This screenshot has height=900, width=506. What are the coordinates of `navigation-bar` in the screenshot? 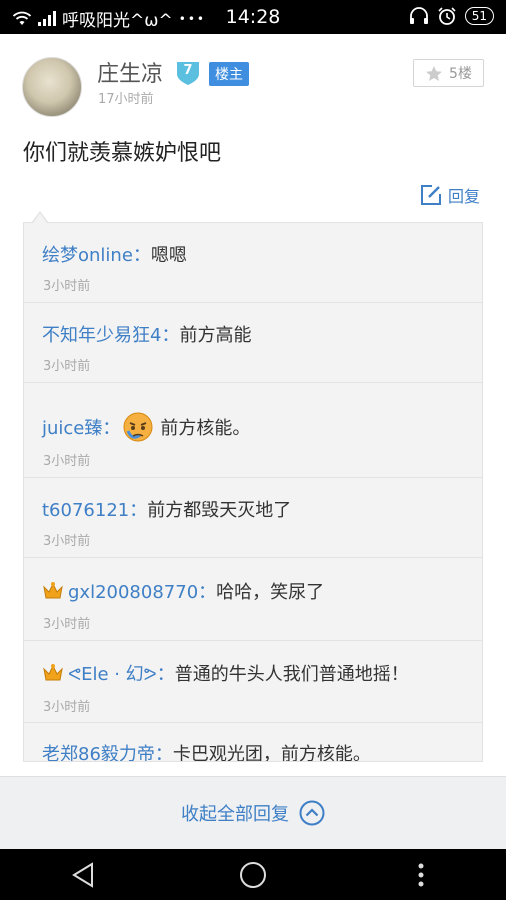 It's located at (253, 874).